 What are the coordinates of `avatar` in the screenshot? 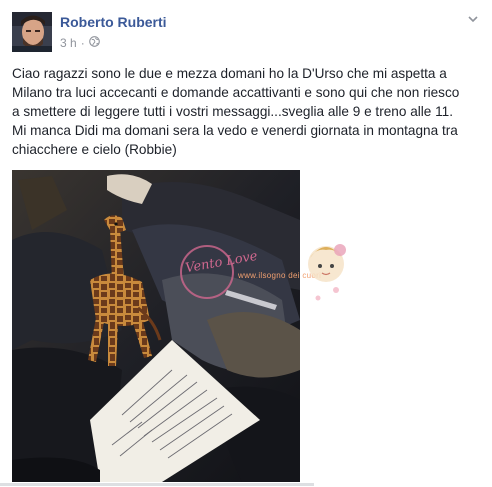 It's located at (32, 32).